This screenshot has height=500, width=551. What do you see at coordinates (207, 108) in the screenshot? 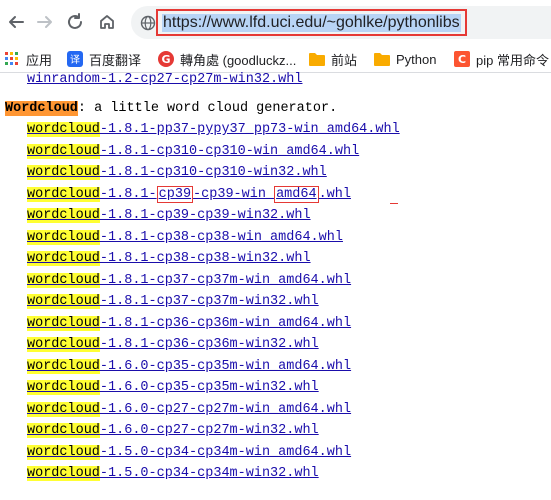
I see `section-description: : a little word cloud generator.` at bounding box center [207, 108].